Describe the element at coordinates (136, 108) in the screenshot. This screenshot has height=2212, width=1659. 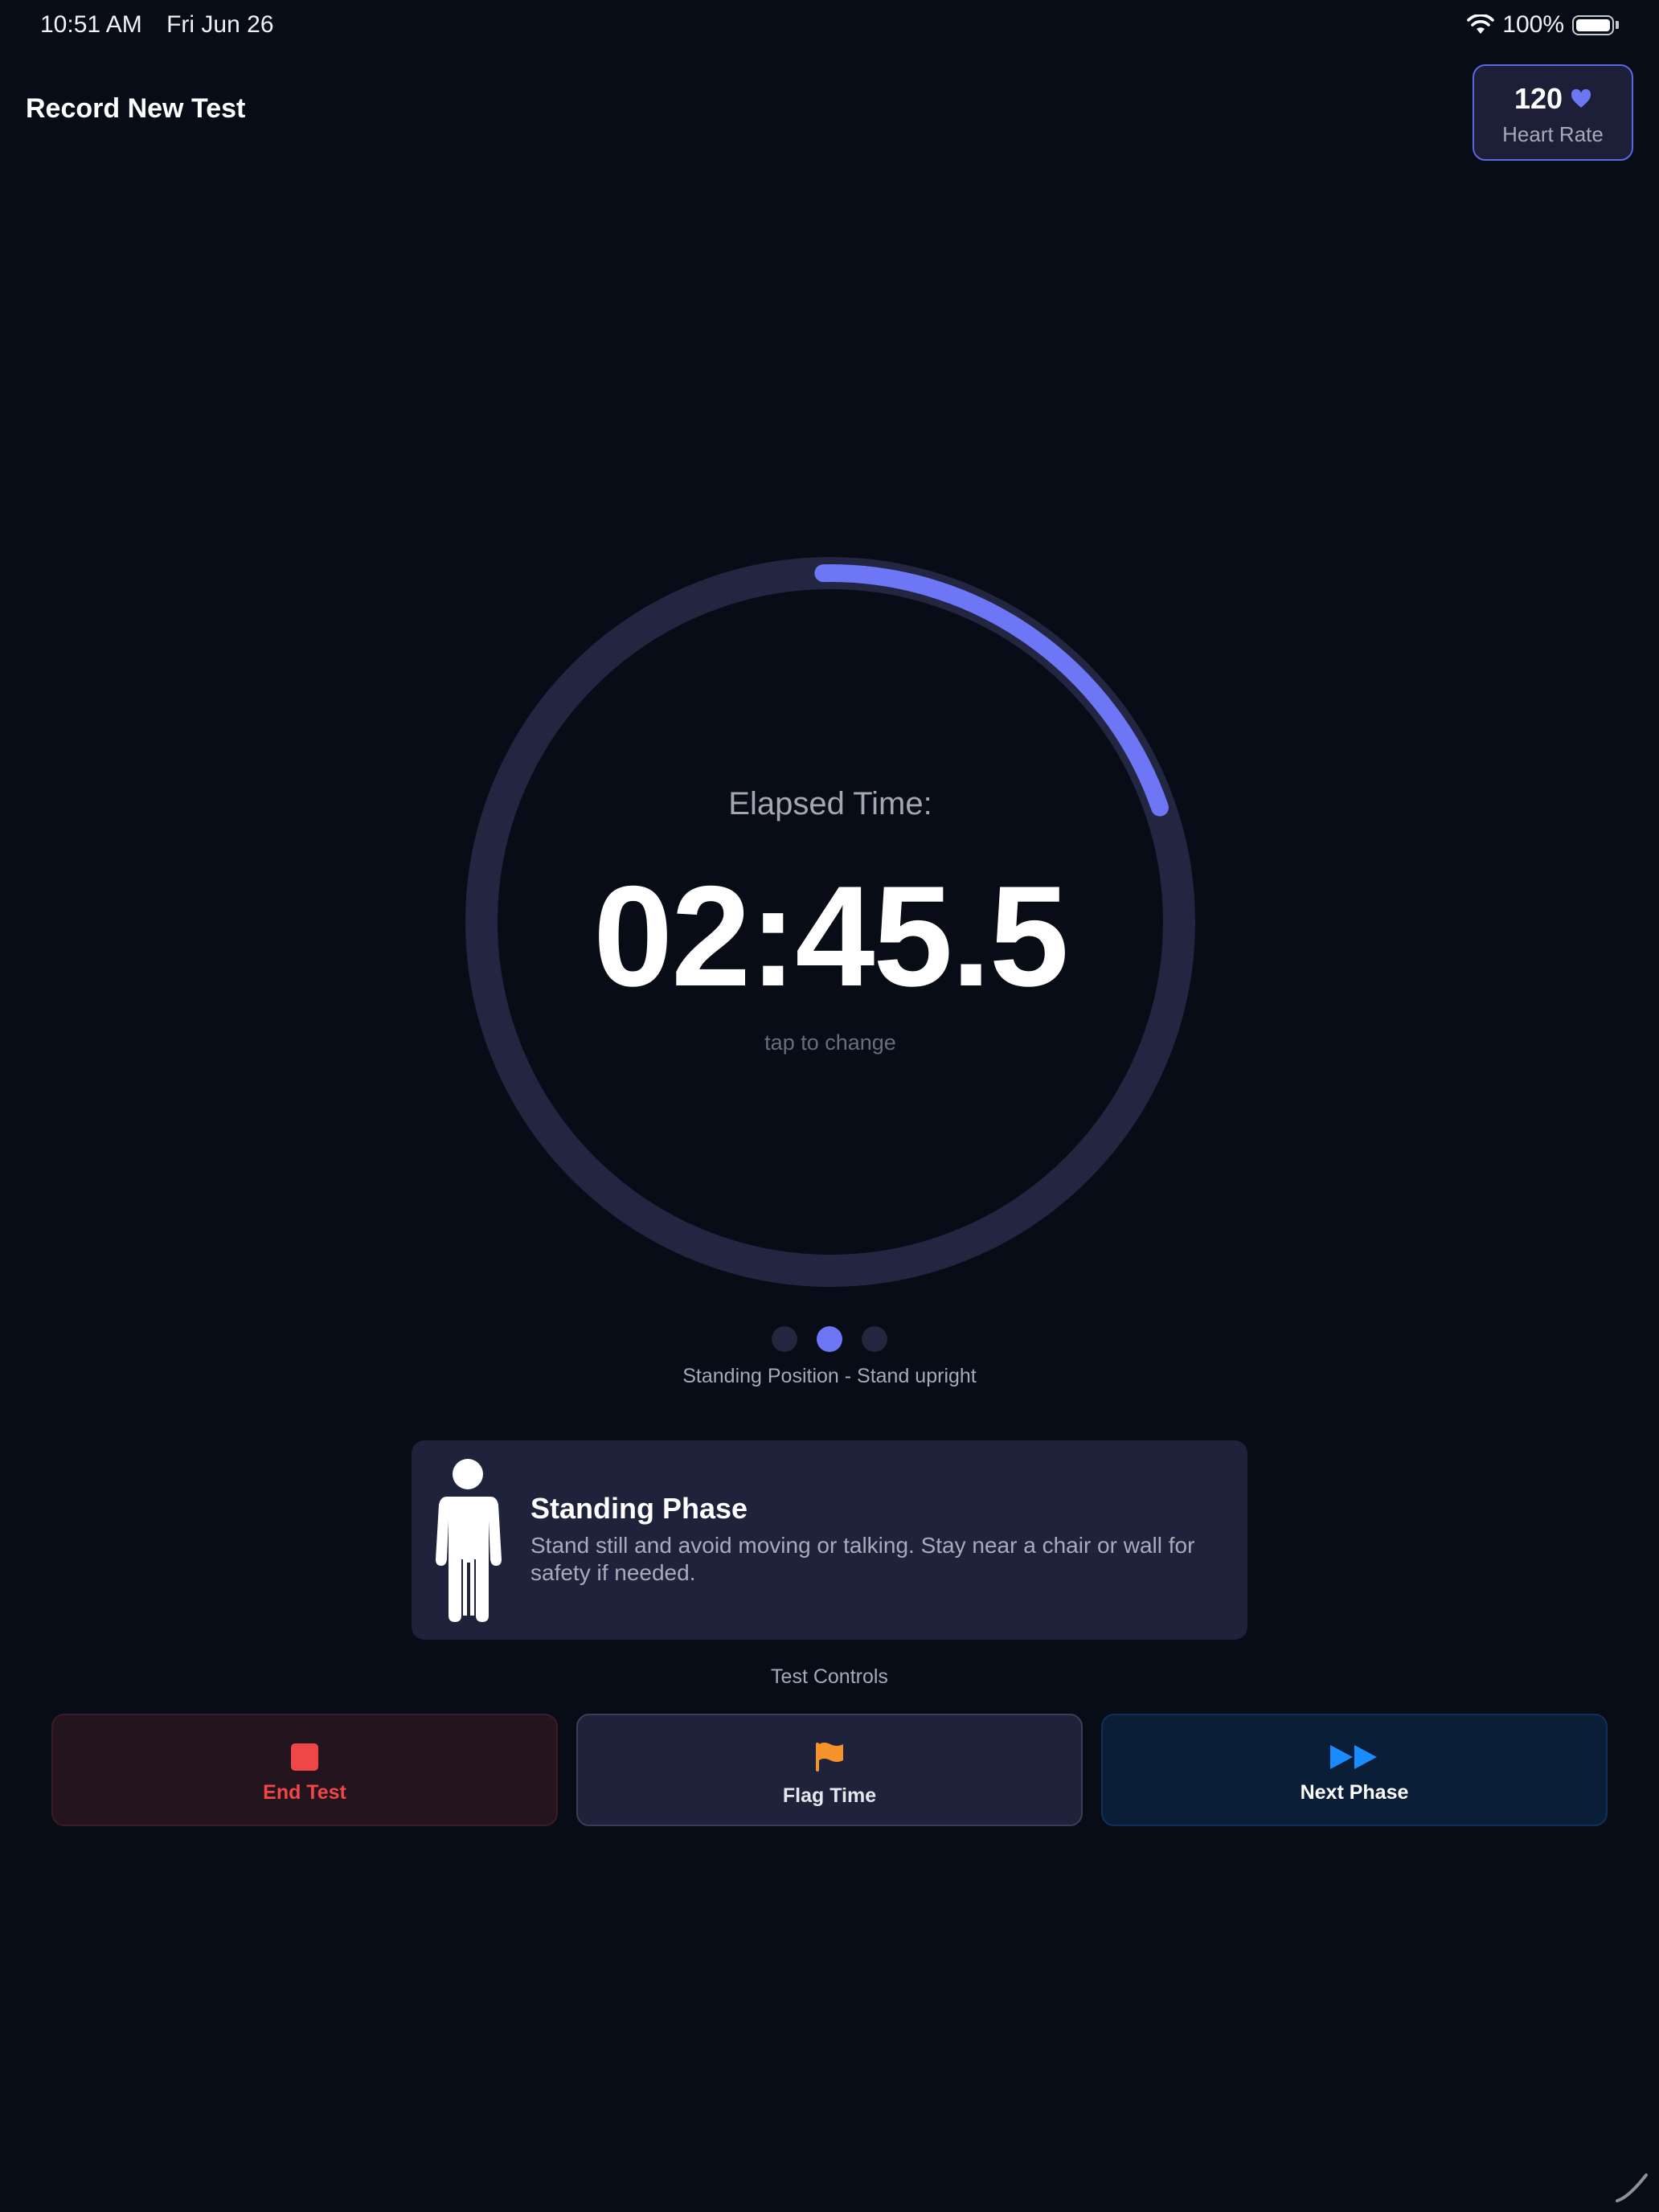
I see `page-title: Record New Test` at that location.